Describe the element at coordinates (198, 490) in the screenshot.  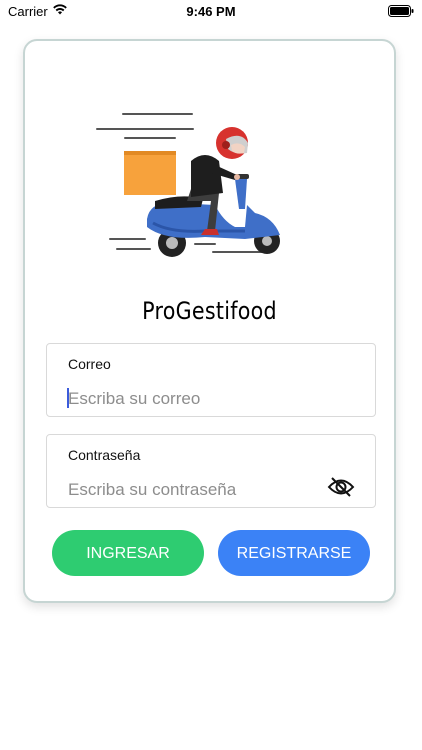
I see `password-input` at that location.